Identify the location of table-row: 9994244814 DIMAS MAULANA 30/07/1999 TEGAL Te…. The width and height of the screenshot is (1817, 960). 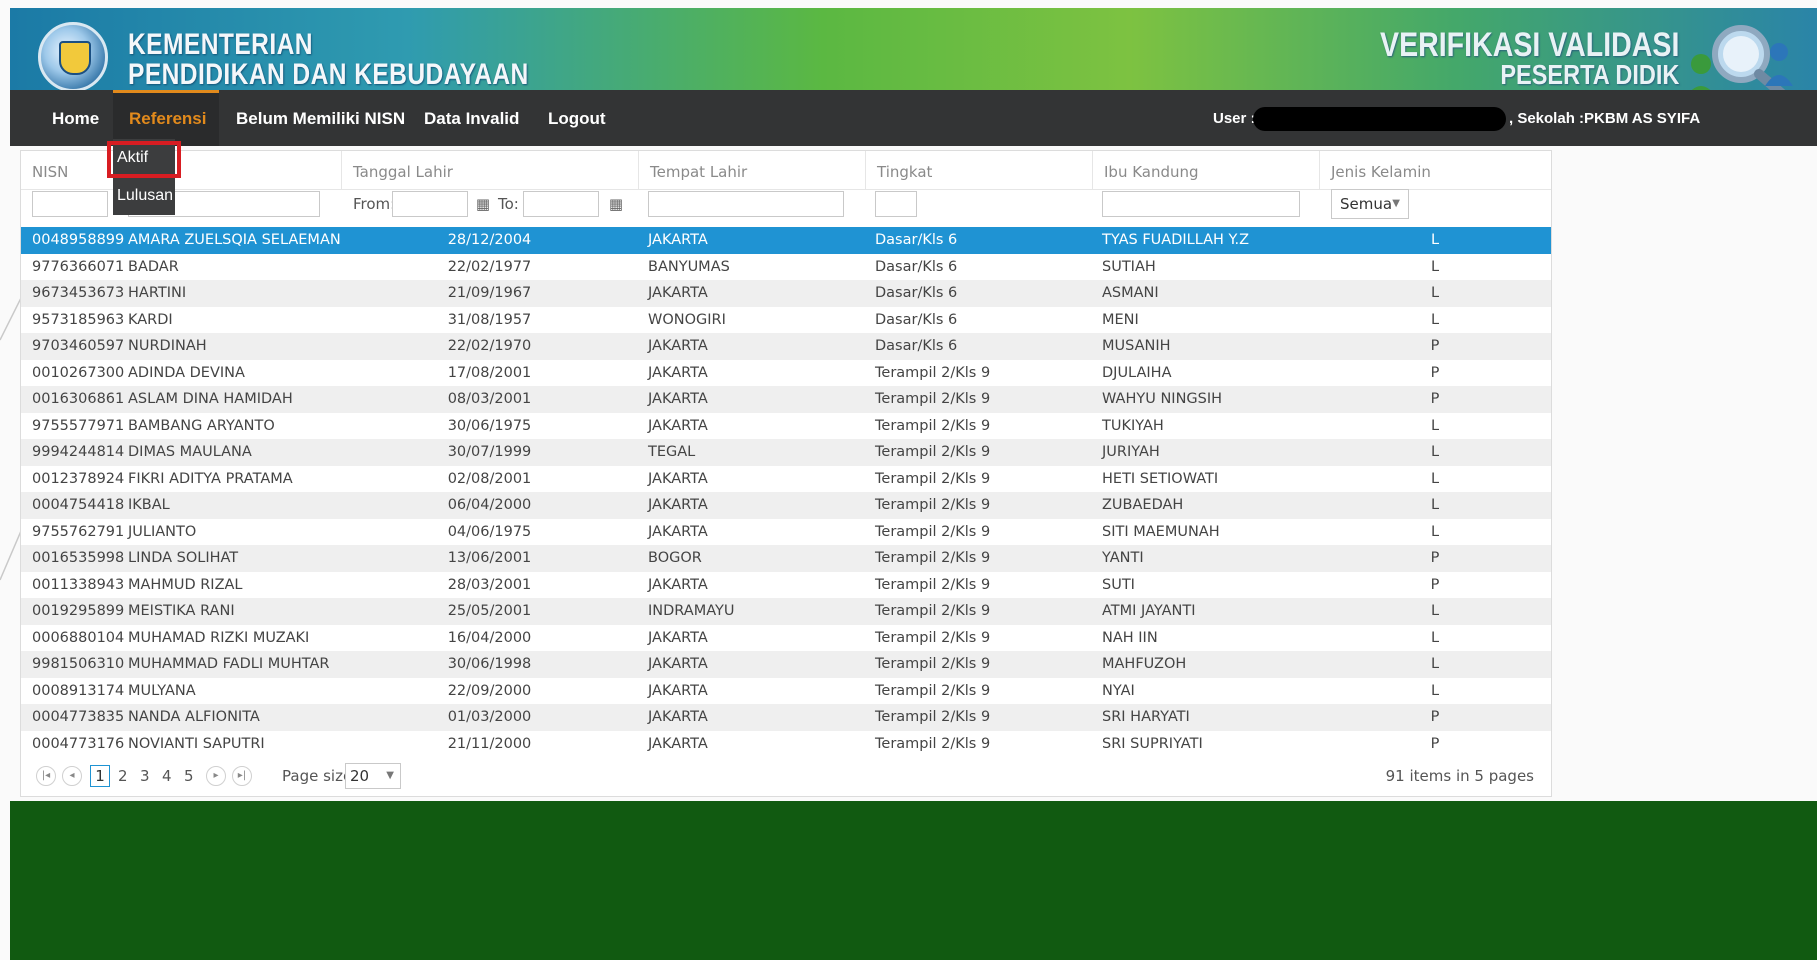
(786, 452).